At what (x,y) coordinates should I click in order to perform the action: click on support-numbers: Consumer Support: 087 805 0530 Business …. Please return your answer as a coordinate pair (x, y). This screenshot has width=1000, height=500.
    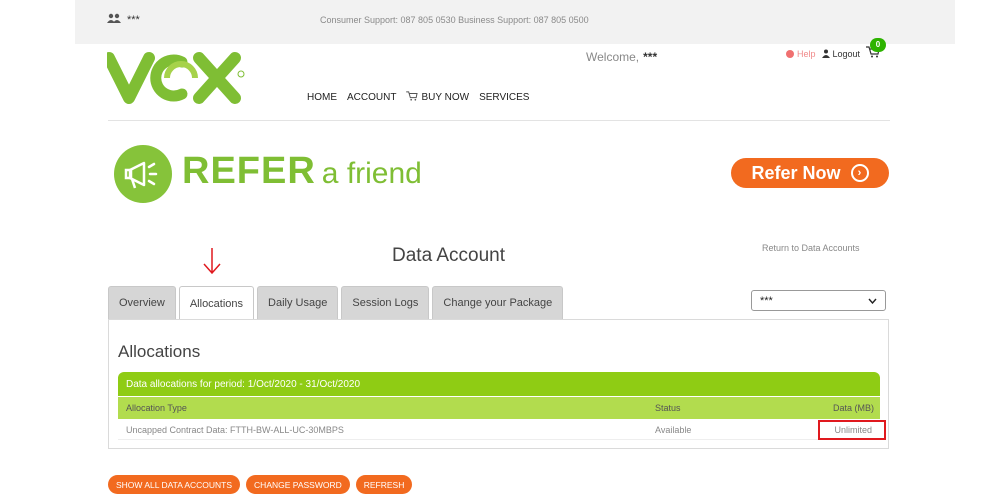
    Looking at the image, I should click on (454, 20).